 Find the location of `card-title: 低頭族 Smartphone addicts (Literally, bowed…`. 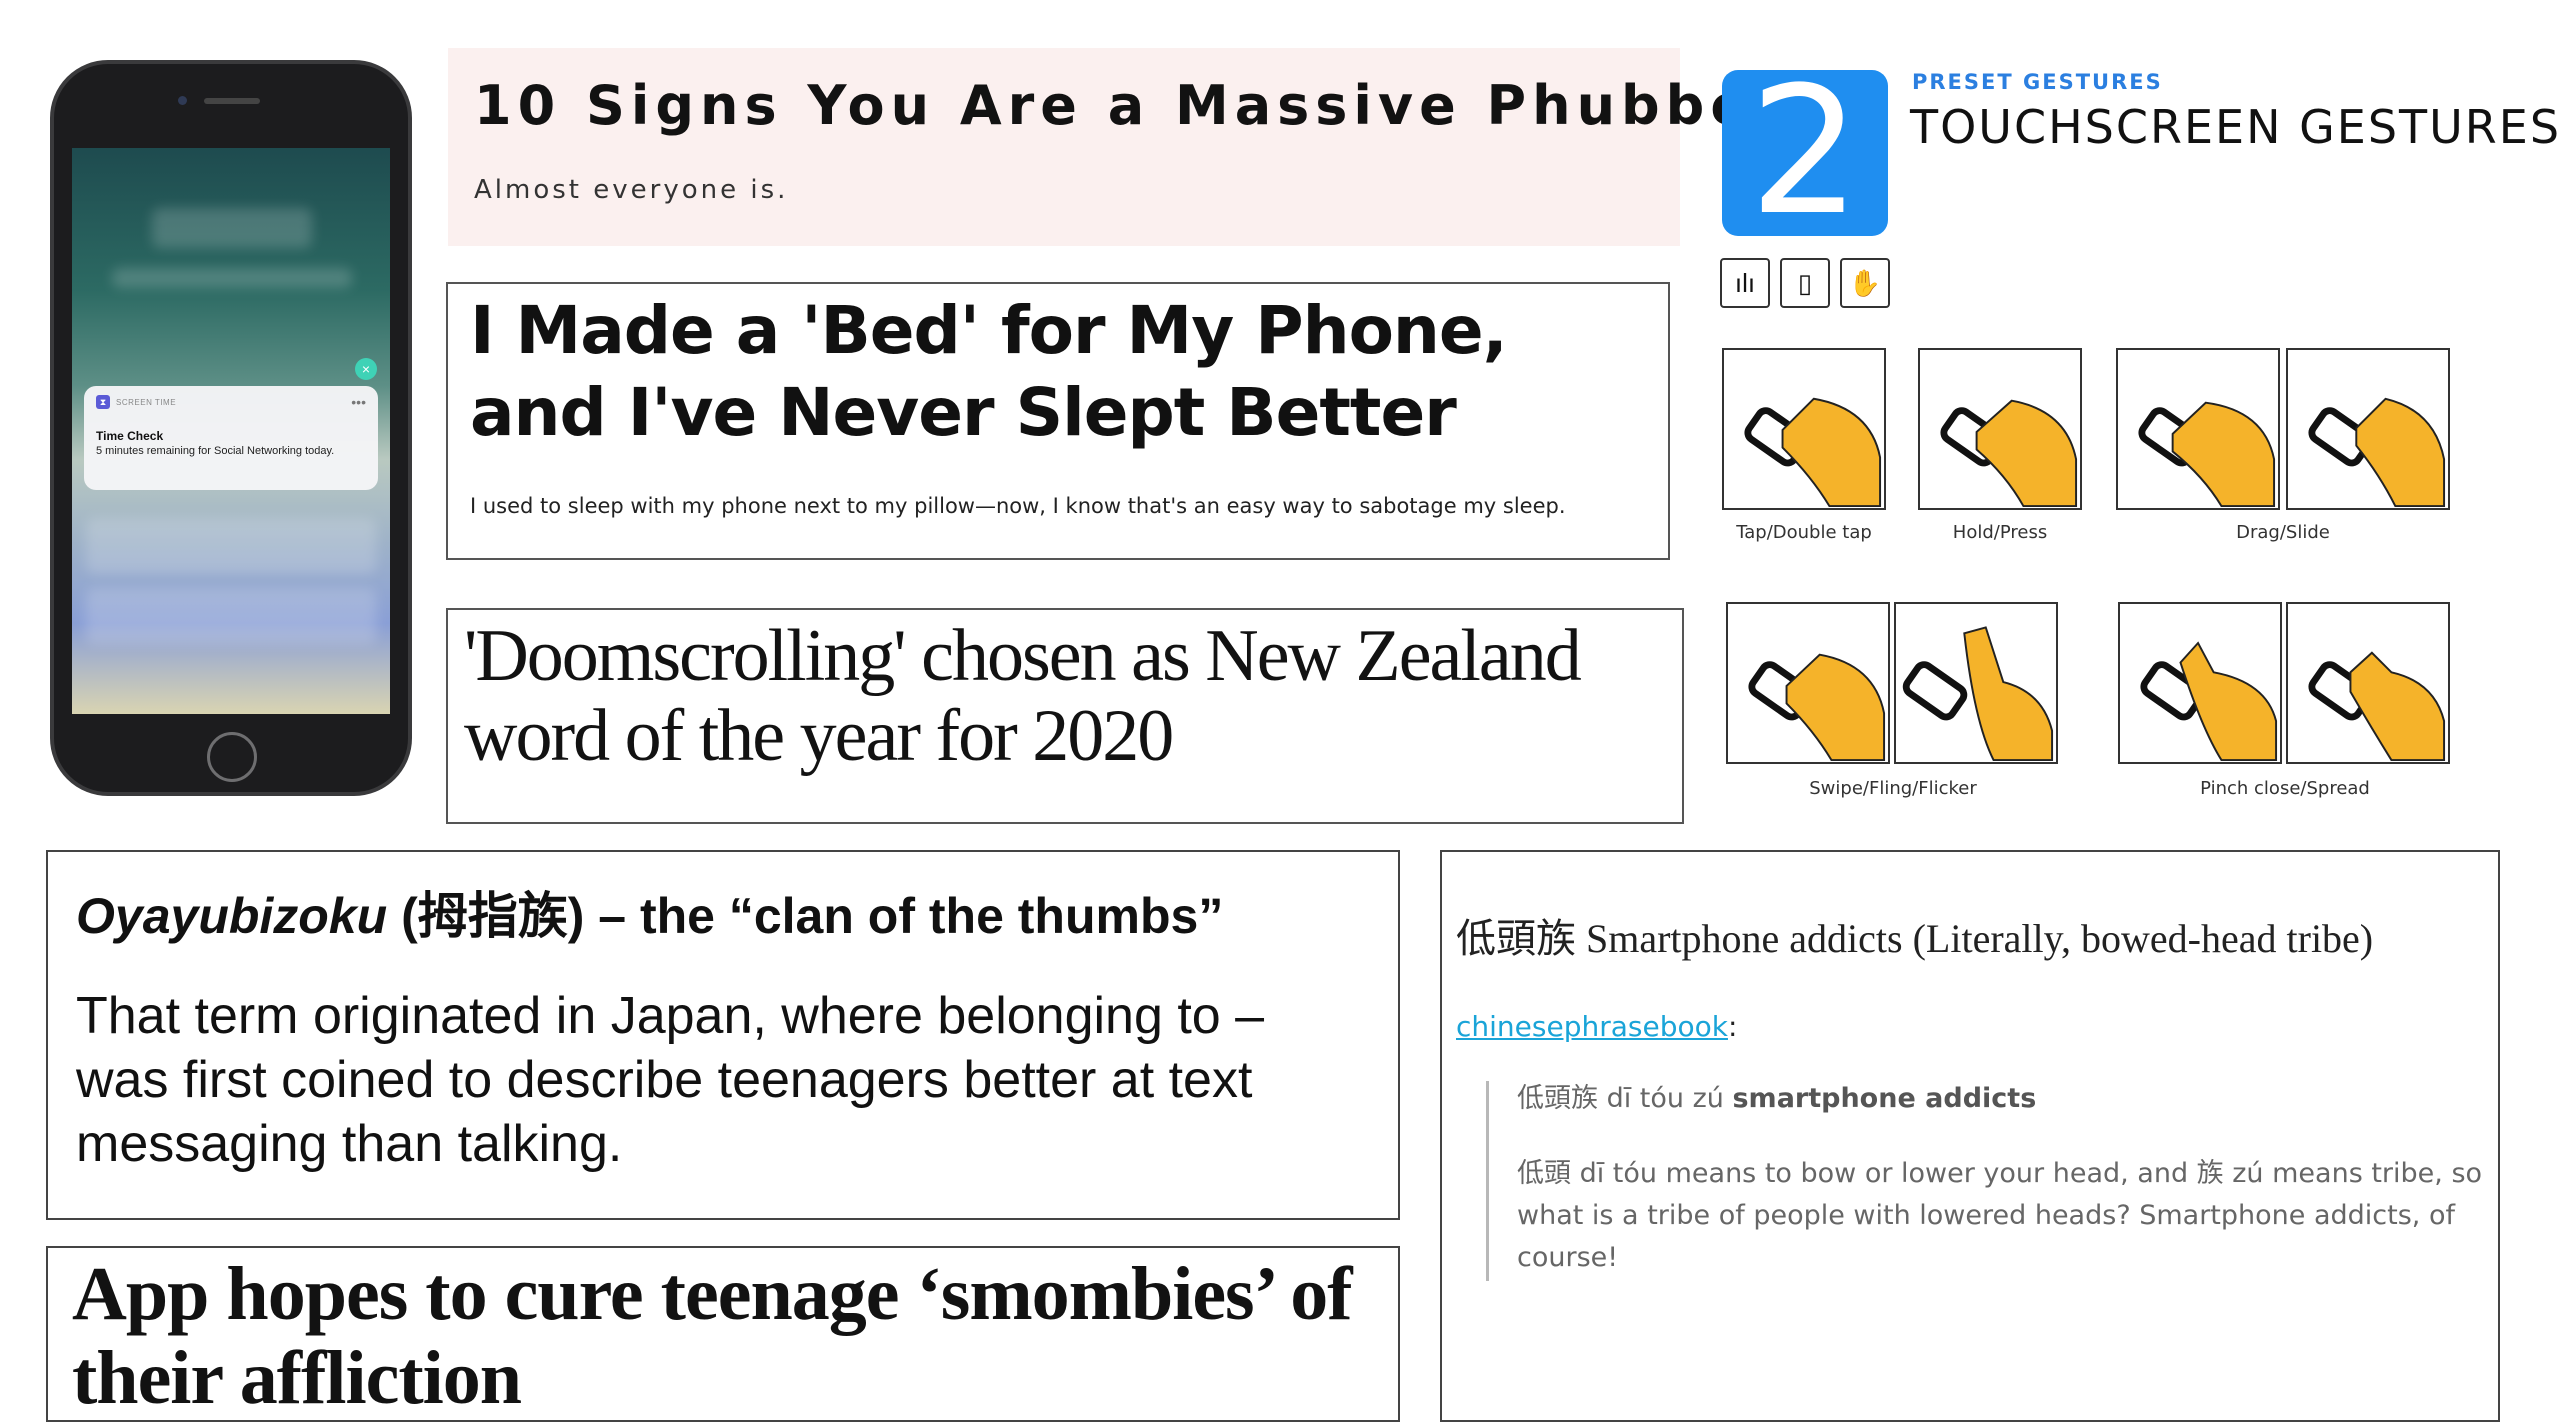

card-title: 低頭族 Smartphone addicts (Literally, bowed… is located at coordinates (1915, 938).